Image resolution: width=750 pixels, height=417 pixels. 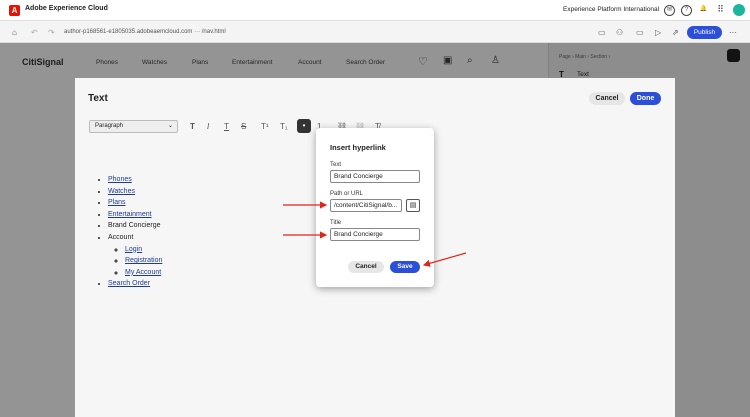 What do you see at coordinates (375, 234) in the screenshot?
I see `annotation-arrows` at bounding box center [375, 234].